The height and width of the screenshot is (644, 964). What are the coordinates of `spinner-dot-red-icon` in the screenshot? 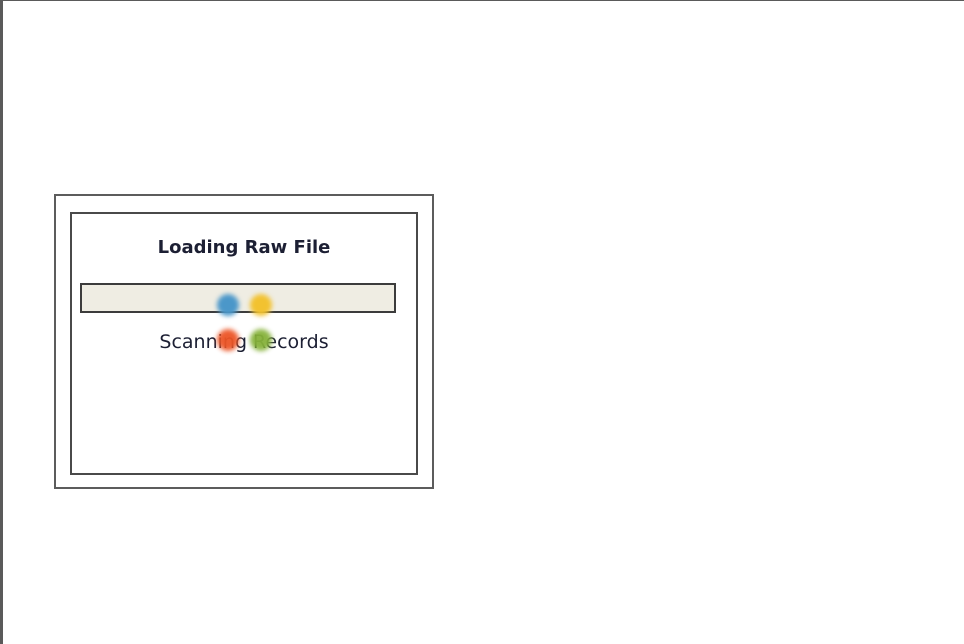 It's located at (228, 340).